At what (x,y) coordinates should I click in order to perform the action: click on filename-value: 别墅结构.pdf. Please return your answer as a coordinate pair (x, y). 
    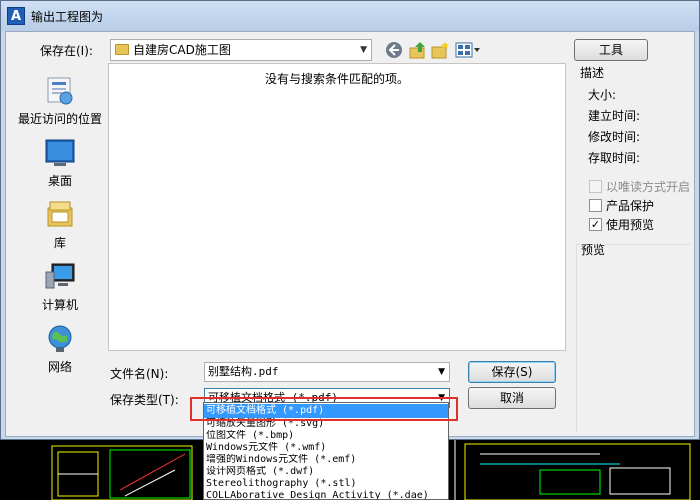
    Looking at the image, I should click on (243, 371).